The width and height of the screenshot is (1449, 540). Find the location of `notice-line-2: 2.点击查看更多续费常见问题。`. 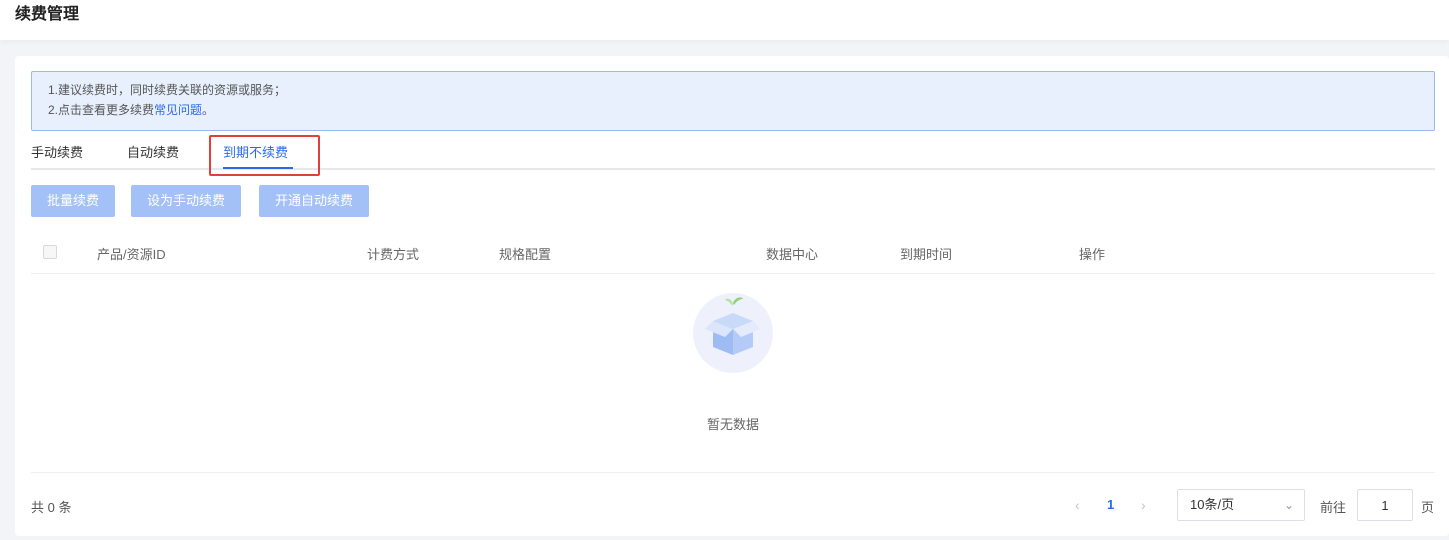

notice-line-2: 2.点击查看更多续费常见问题。 is located at coordinates (741, 110).